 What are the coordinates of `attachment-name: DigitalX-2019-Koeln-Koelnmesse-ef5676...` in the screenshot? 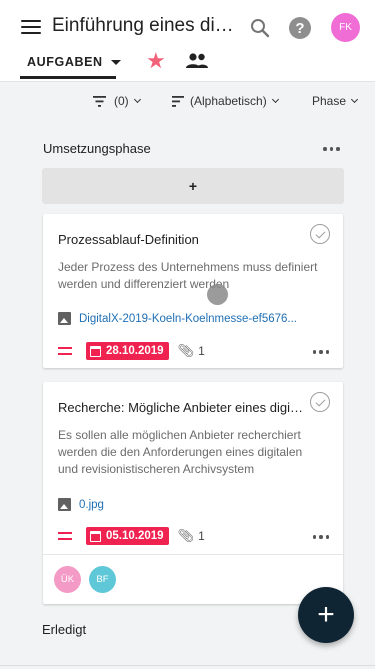 It's located at (188, 318).